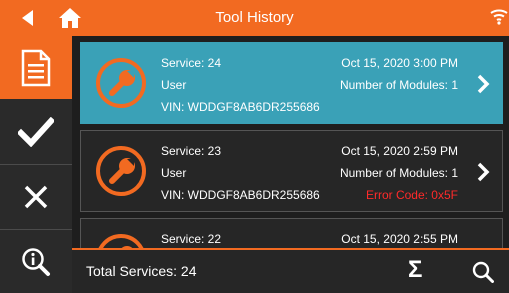  Describe the element at coordinates (483, 272) in the screenshot. I see `search-icon` at that location.